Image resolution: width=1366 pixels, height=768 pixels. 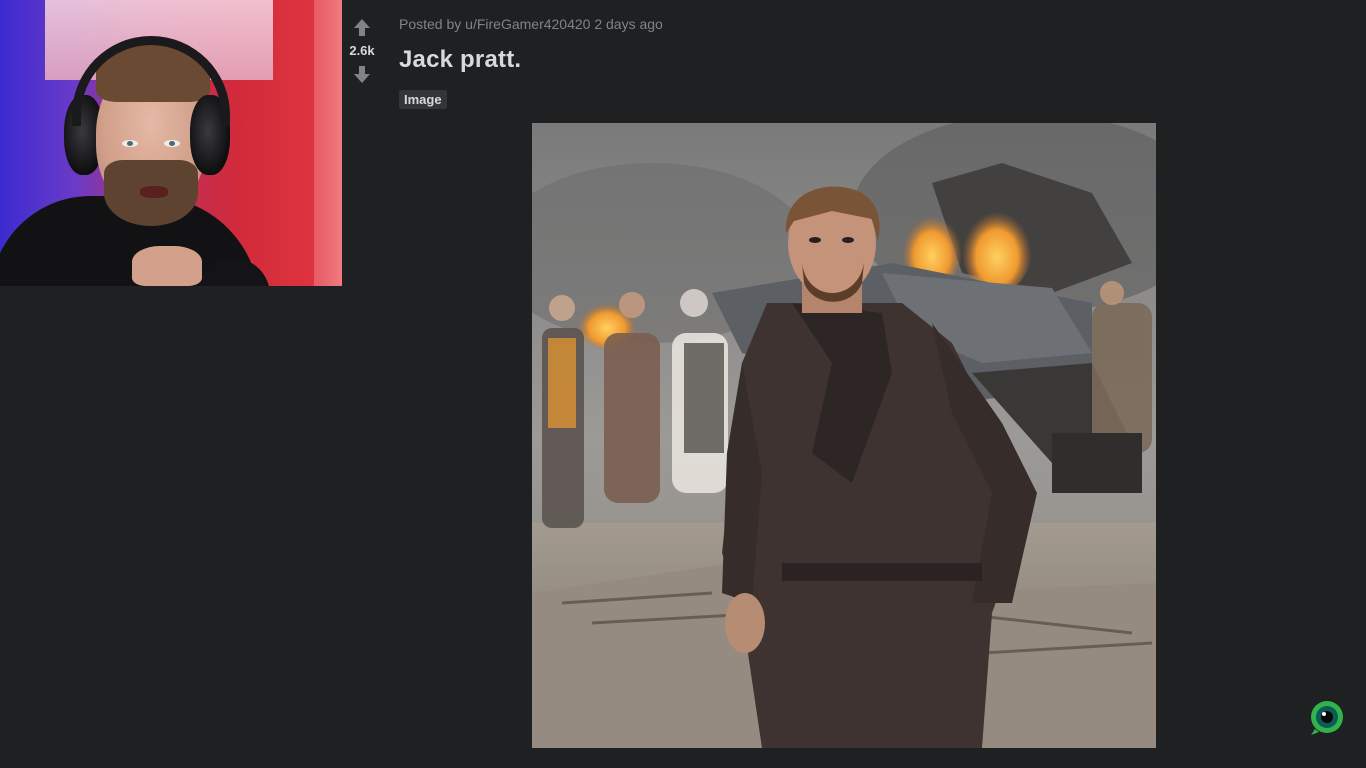 I want to click on webcam-person-hand, so click(x=167, y=266).